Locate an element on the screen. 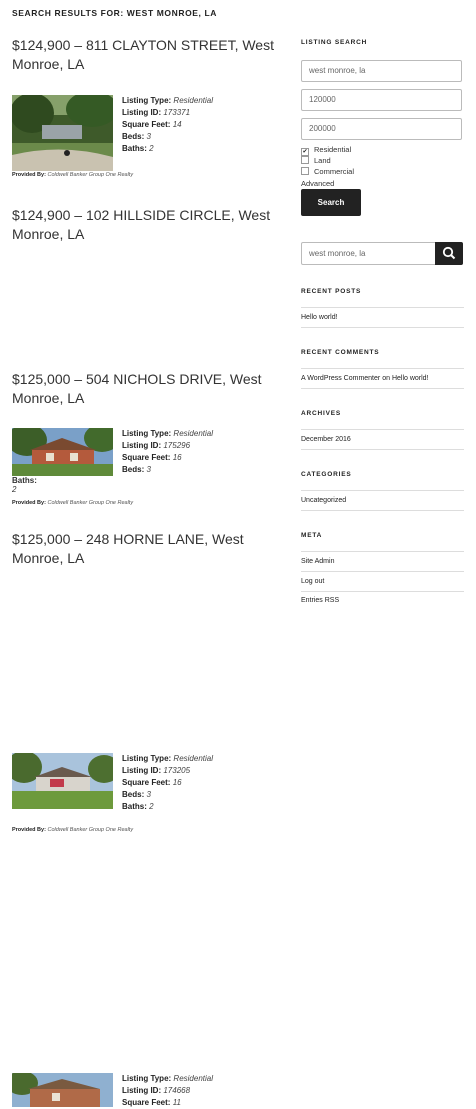 The width and height of the screenshot is (476, 1109). widget-title-recent-posts: RECENT POSTS is located at coordinates (331, 291).